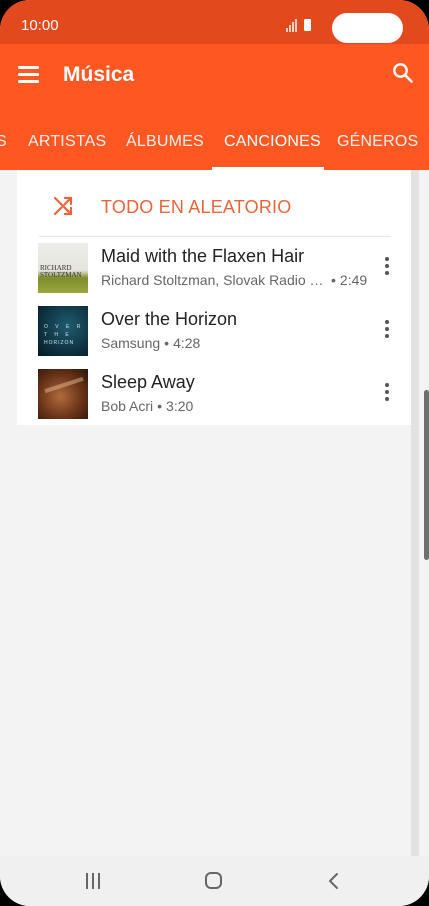 Image resolution: width=429 pixels, height=906 pixels. Describe the element at coordinates (214, 138) in the screenshot. I see `tab-bar: S ARTISTAS ÁLBUMES CANCIONES GÉNEROS` at that location.